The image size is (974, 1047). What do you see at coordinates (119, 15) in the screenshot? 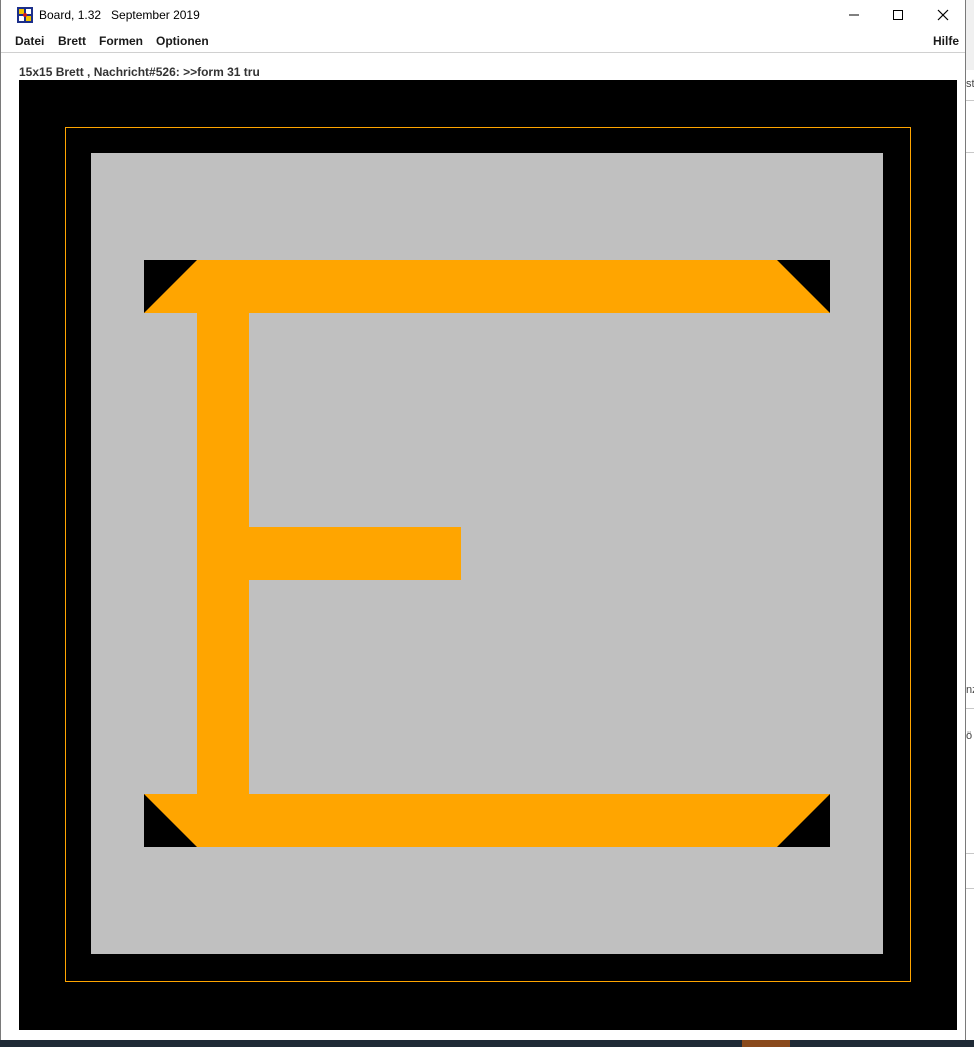
I see `window-title: Board, 1.32 September 2019` at bounding box center [119, 15].